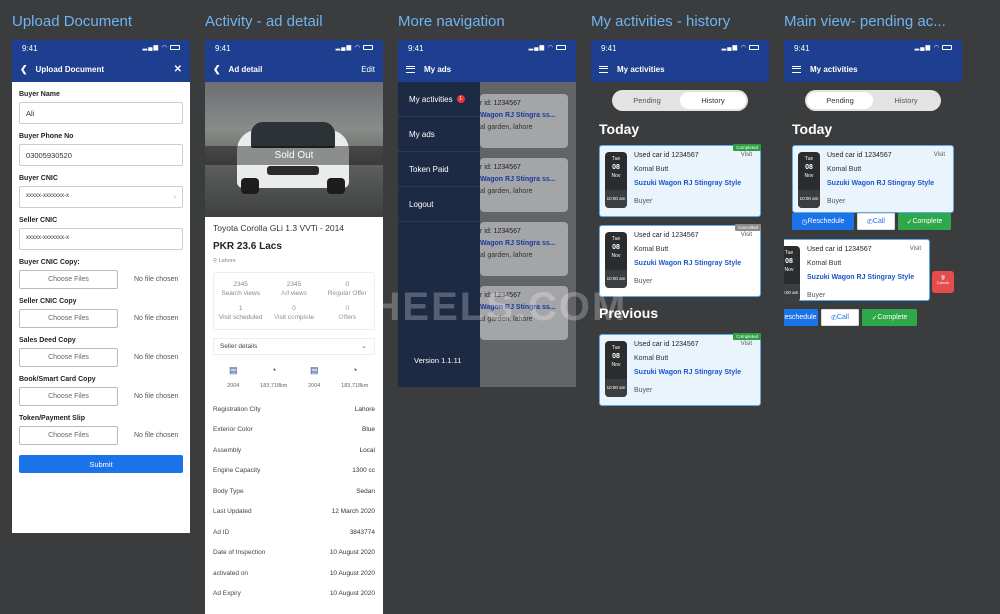 The height and width of the screenshot is (614, 1000). I want to click on sold-out-banner: Sold Out, so click(294, 155).